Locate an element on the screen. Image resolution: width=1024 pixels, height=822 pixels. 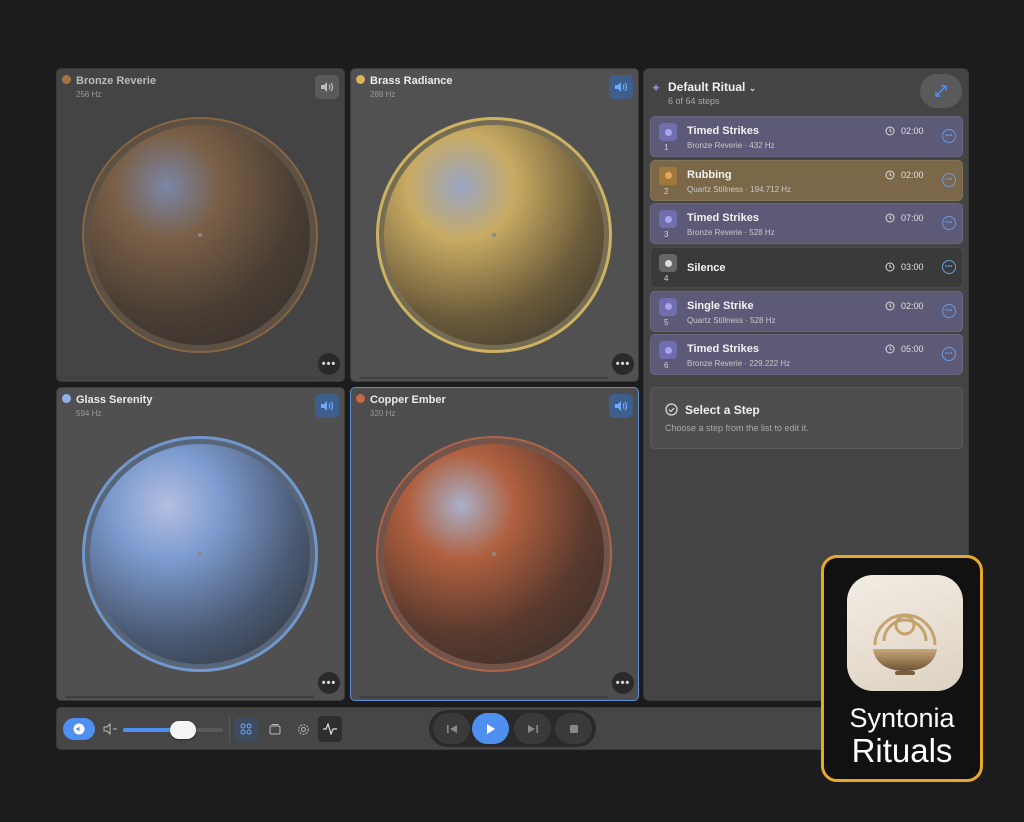
stop-button is located at coordinates (573, 728).